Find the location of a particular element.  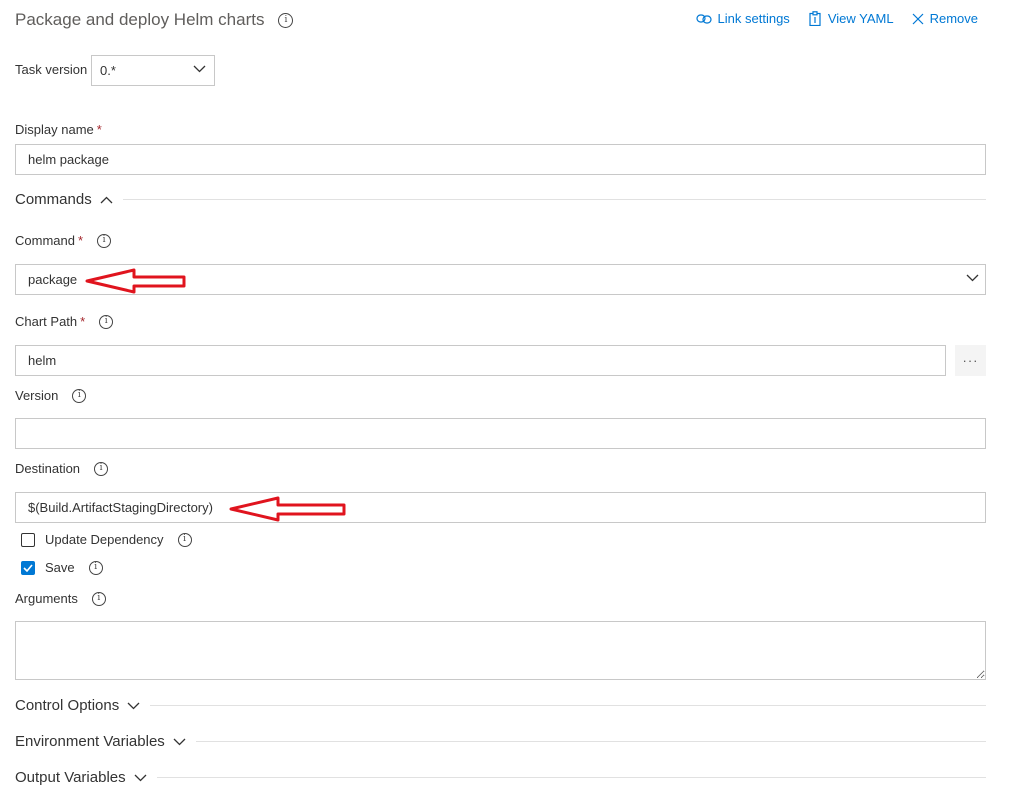

remove-button: Remove is located at coordinates (945, 18).